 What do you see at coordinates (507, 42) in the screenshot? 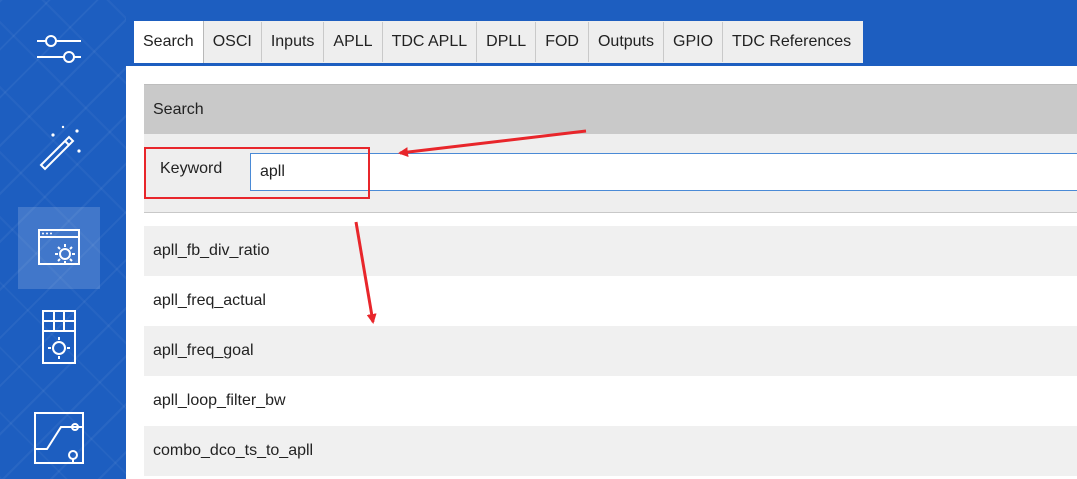
I see `tab-dpll: DPLL` at bounding box center [507, 42].